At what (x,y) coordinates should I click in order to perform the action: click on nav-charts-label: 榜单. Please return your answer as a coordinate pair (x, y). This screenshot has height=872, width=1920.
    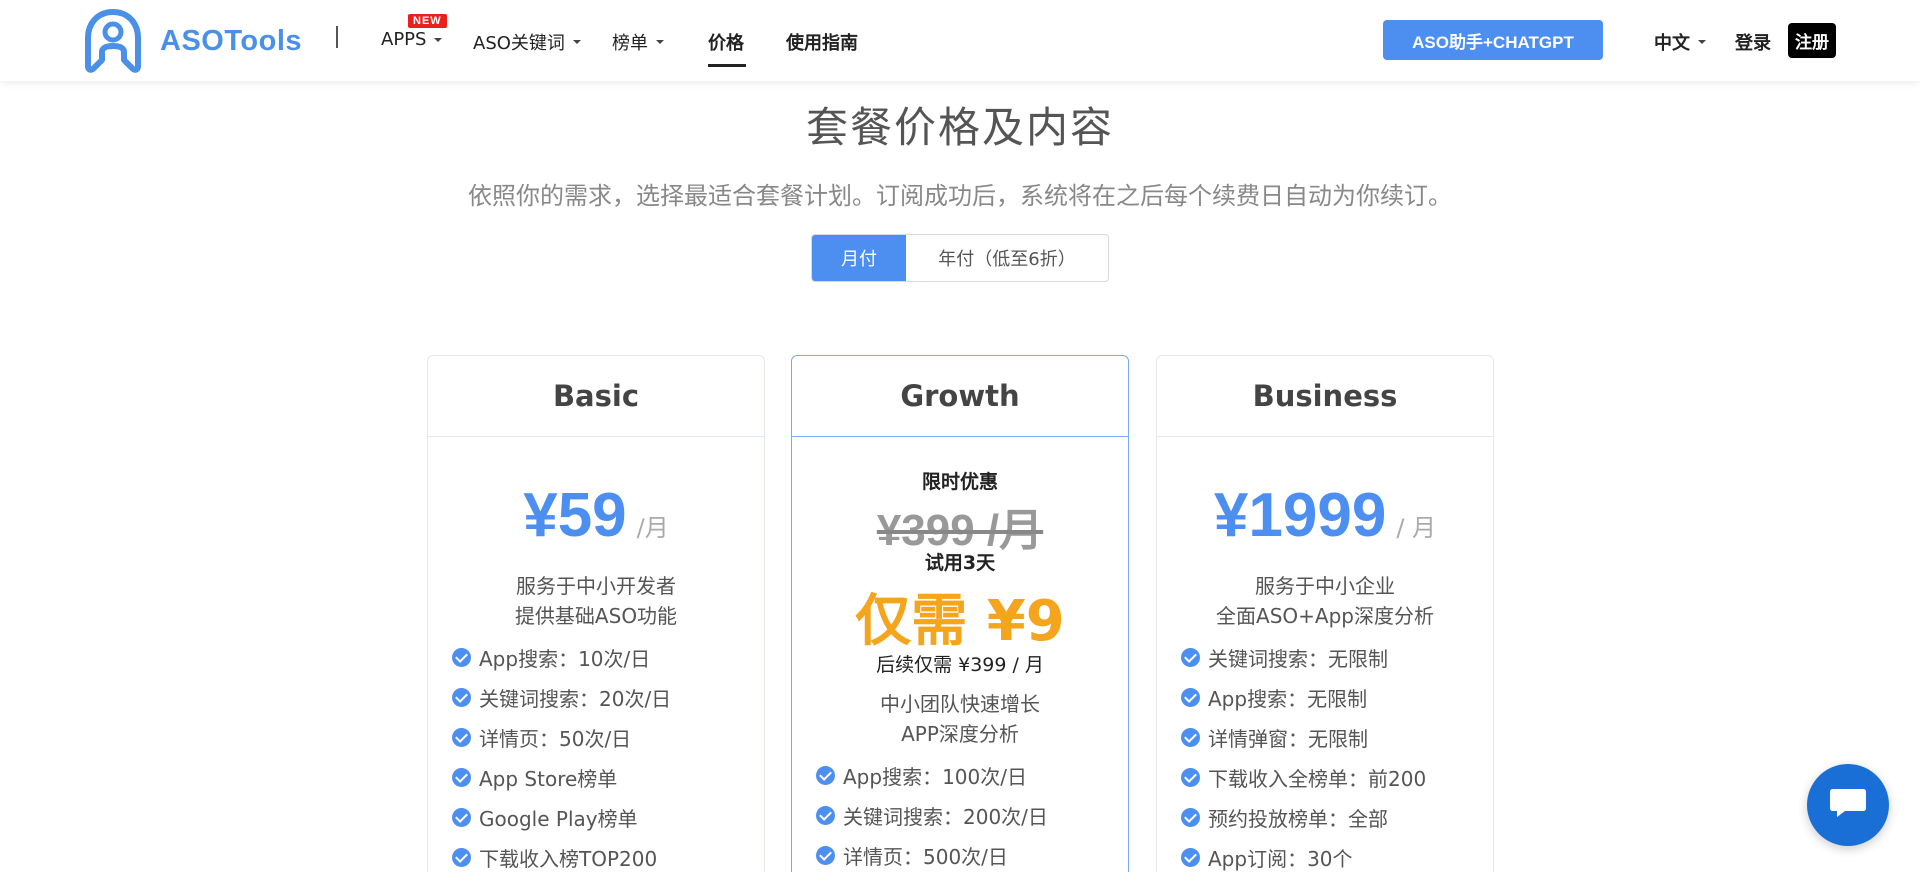
    Looking at the image, I should click on (630, 43).